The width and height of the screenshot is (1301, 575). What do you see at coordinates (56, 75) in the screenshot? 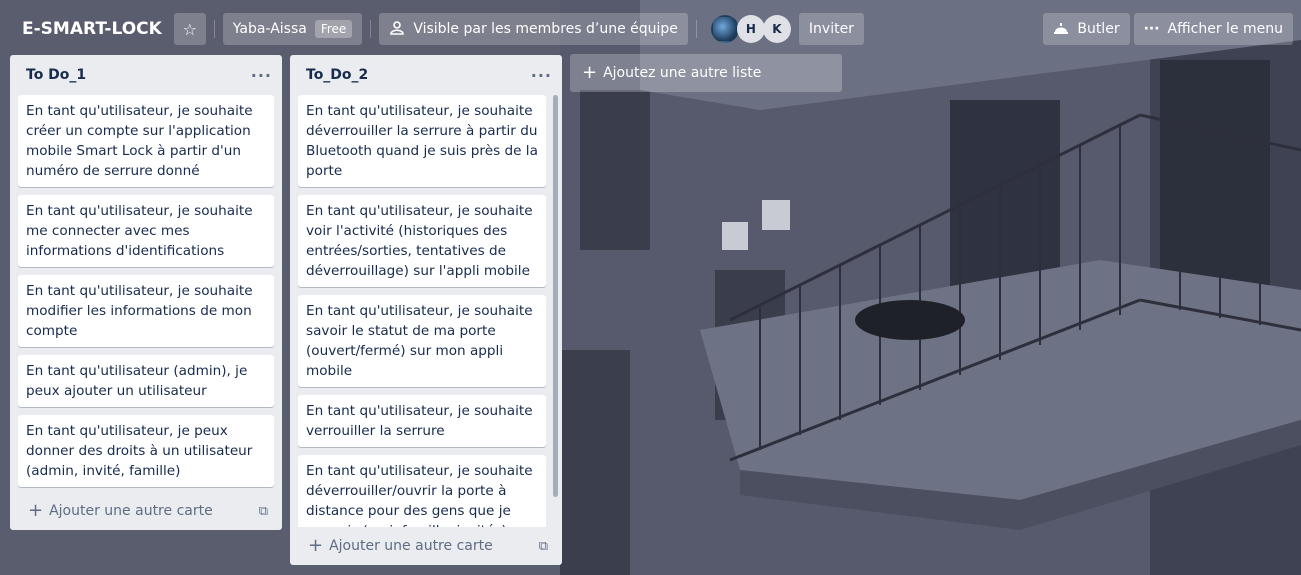
I see `list-title: To Do_1` at bounding box center [56, 75].